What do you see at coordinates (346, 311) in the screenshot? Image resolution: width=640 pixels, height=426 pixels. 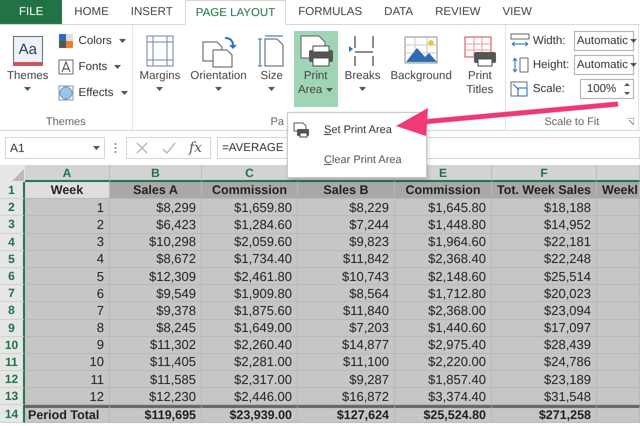 I see `table-cell: $11,840` at bounding box center [346, 311].